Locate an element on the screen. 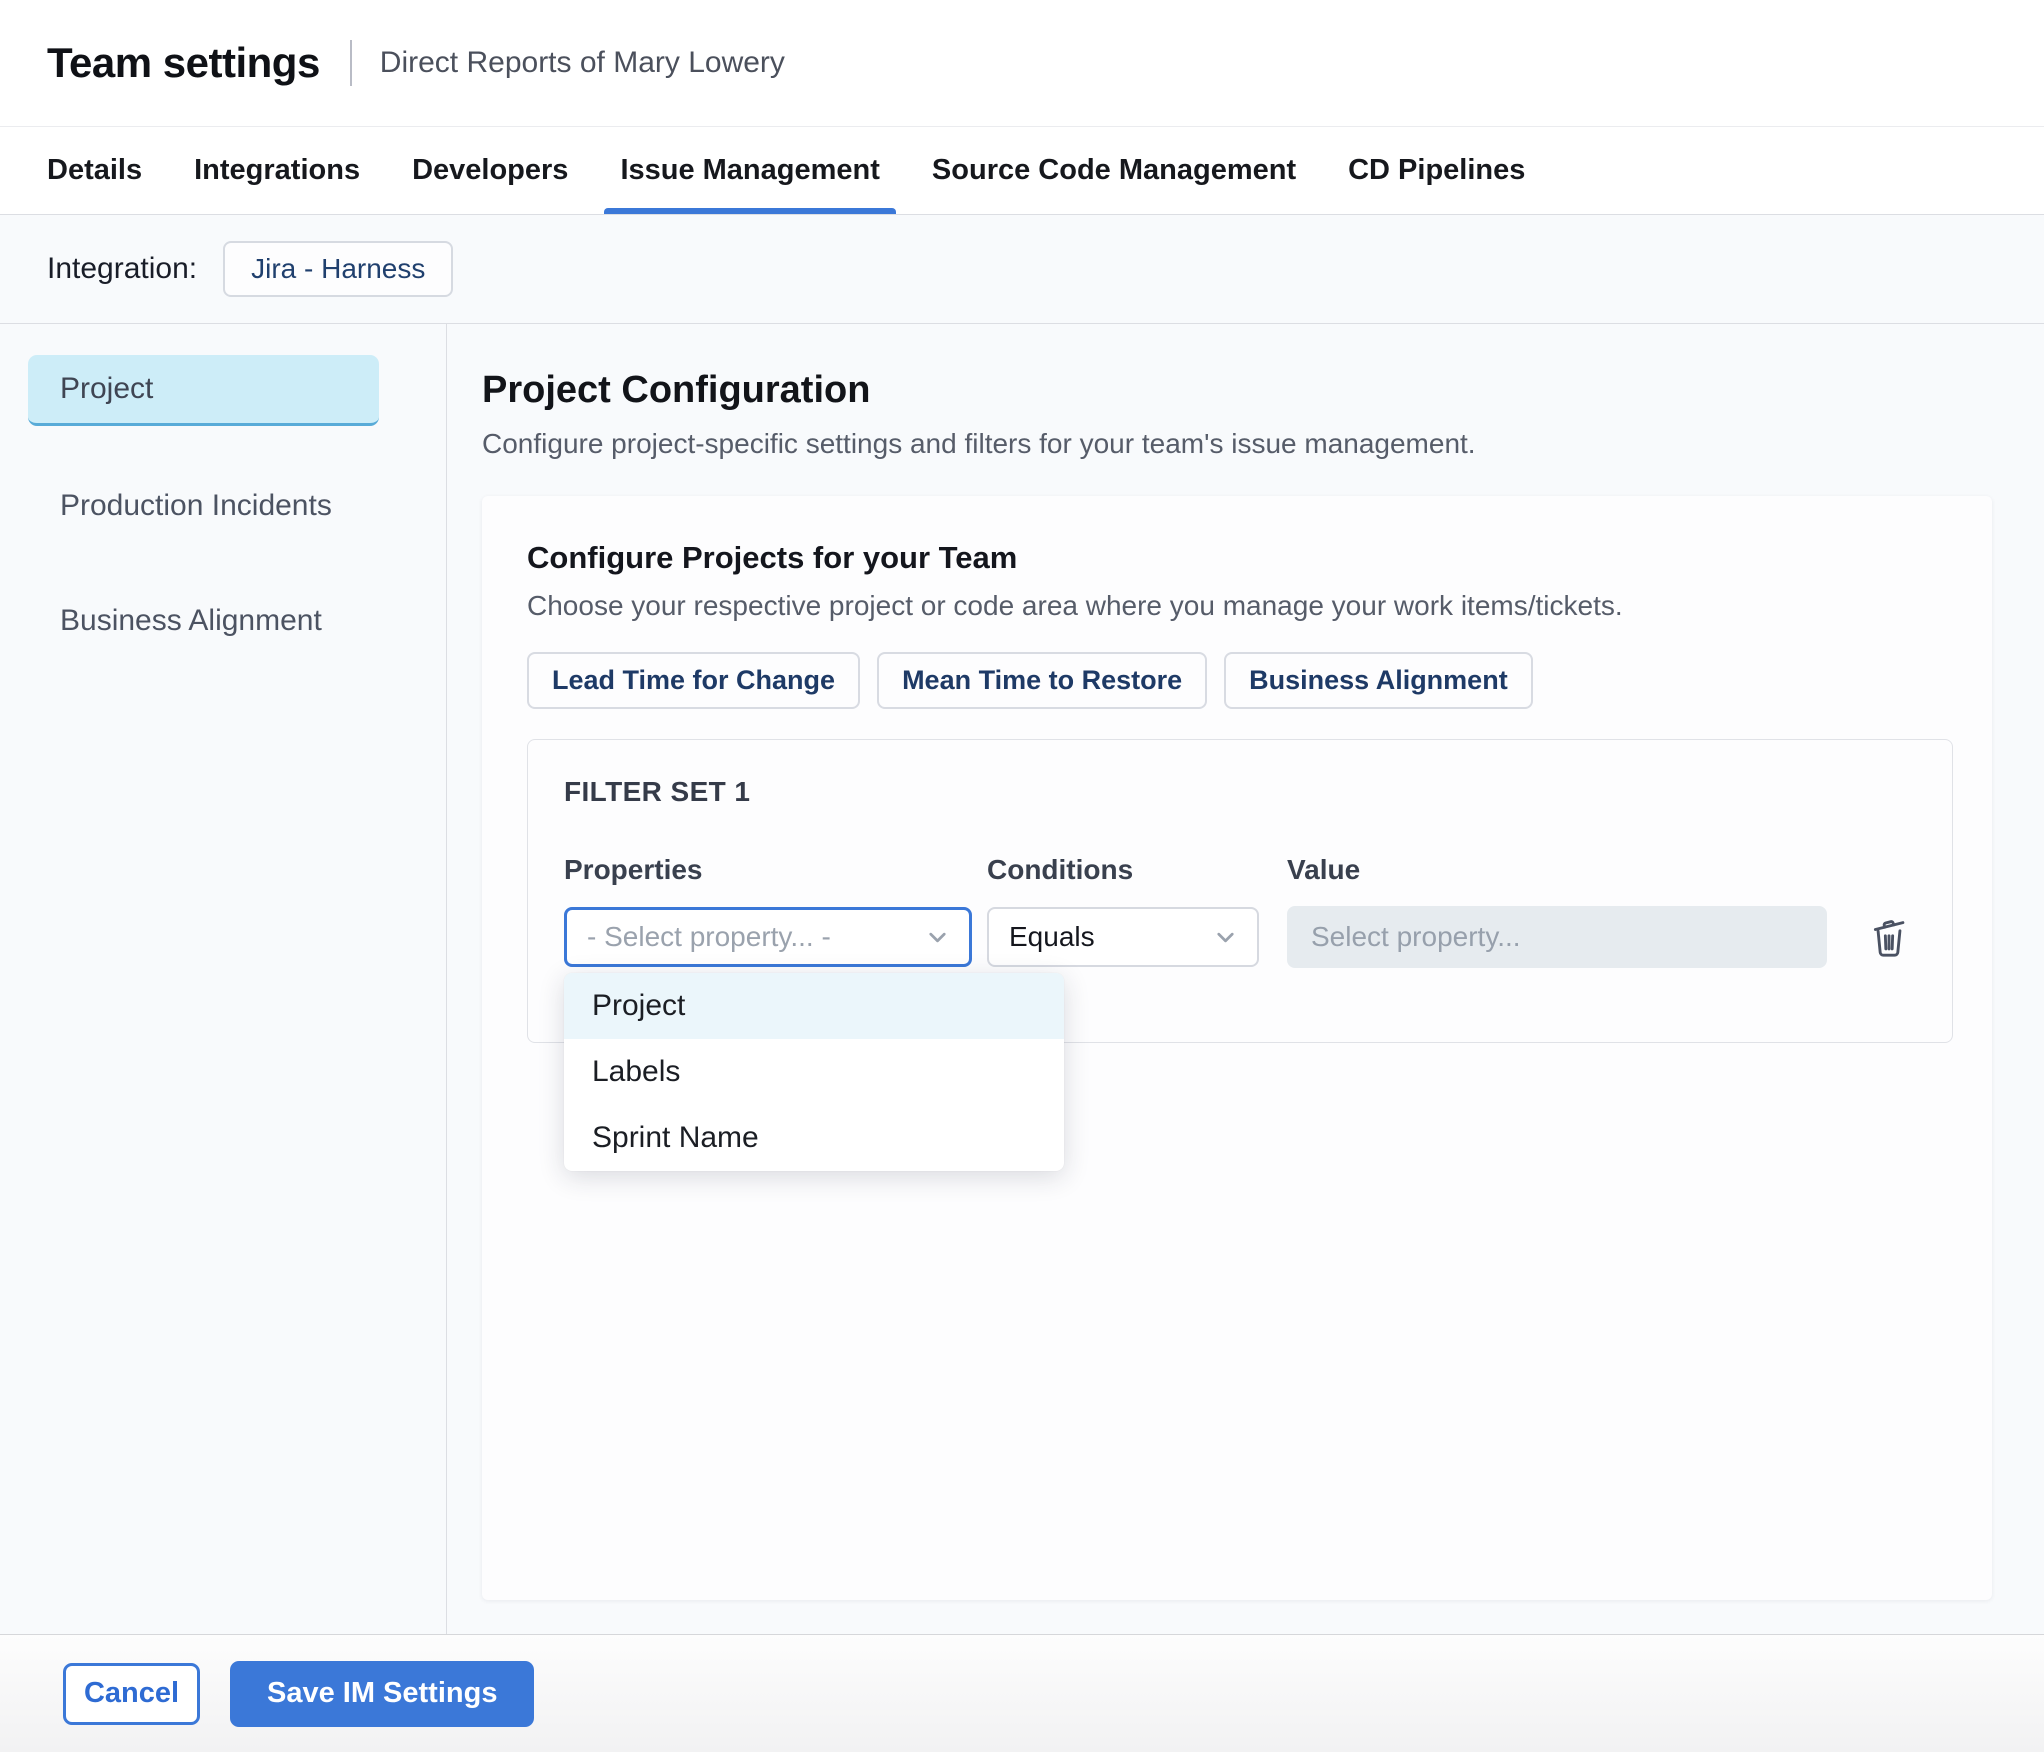 The width and height of the screenshot is (2044, 1752). dropdown-option-sprint-name: Sprint Name is located at coordinates (814, 1138).